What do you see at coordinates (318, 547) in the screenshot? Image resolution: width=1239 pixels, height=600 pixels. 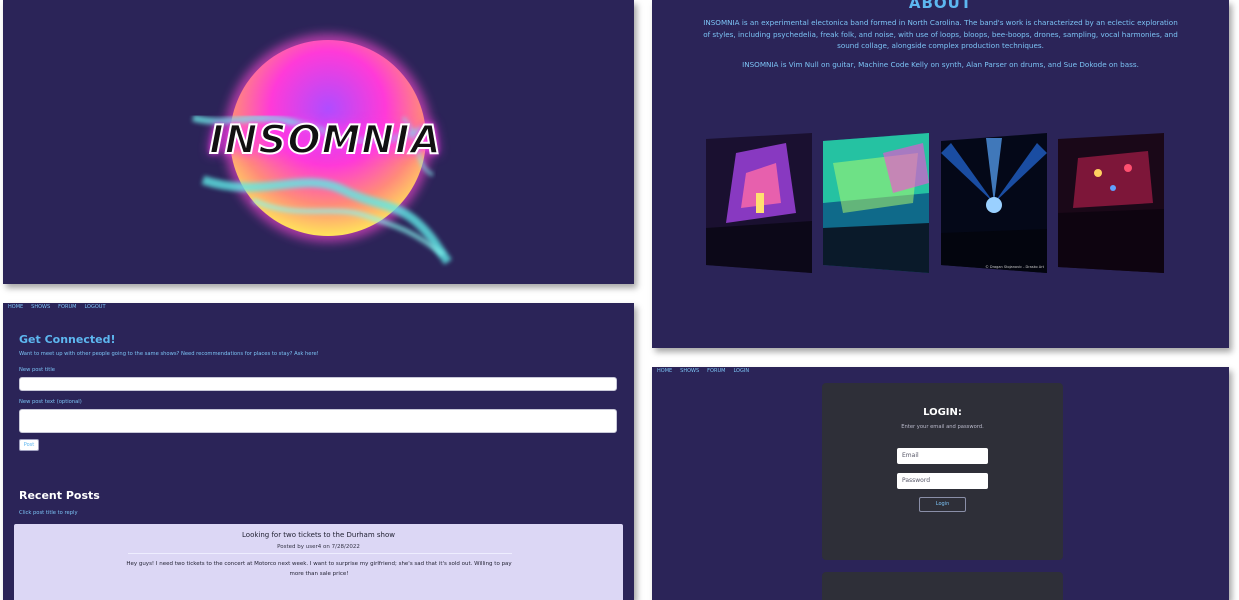 I see `post-meta: Posted by user4 on 7/28/2022` at bounding box center [318, 547].